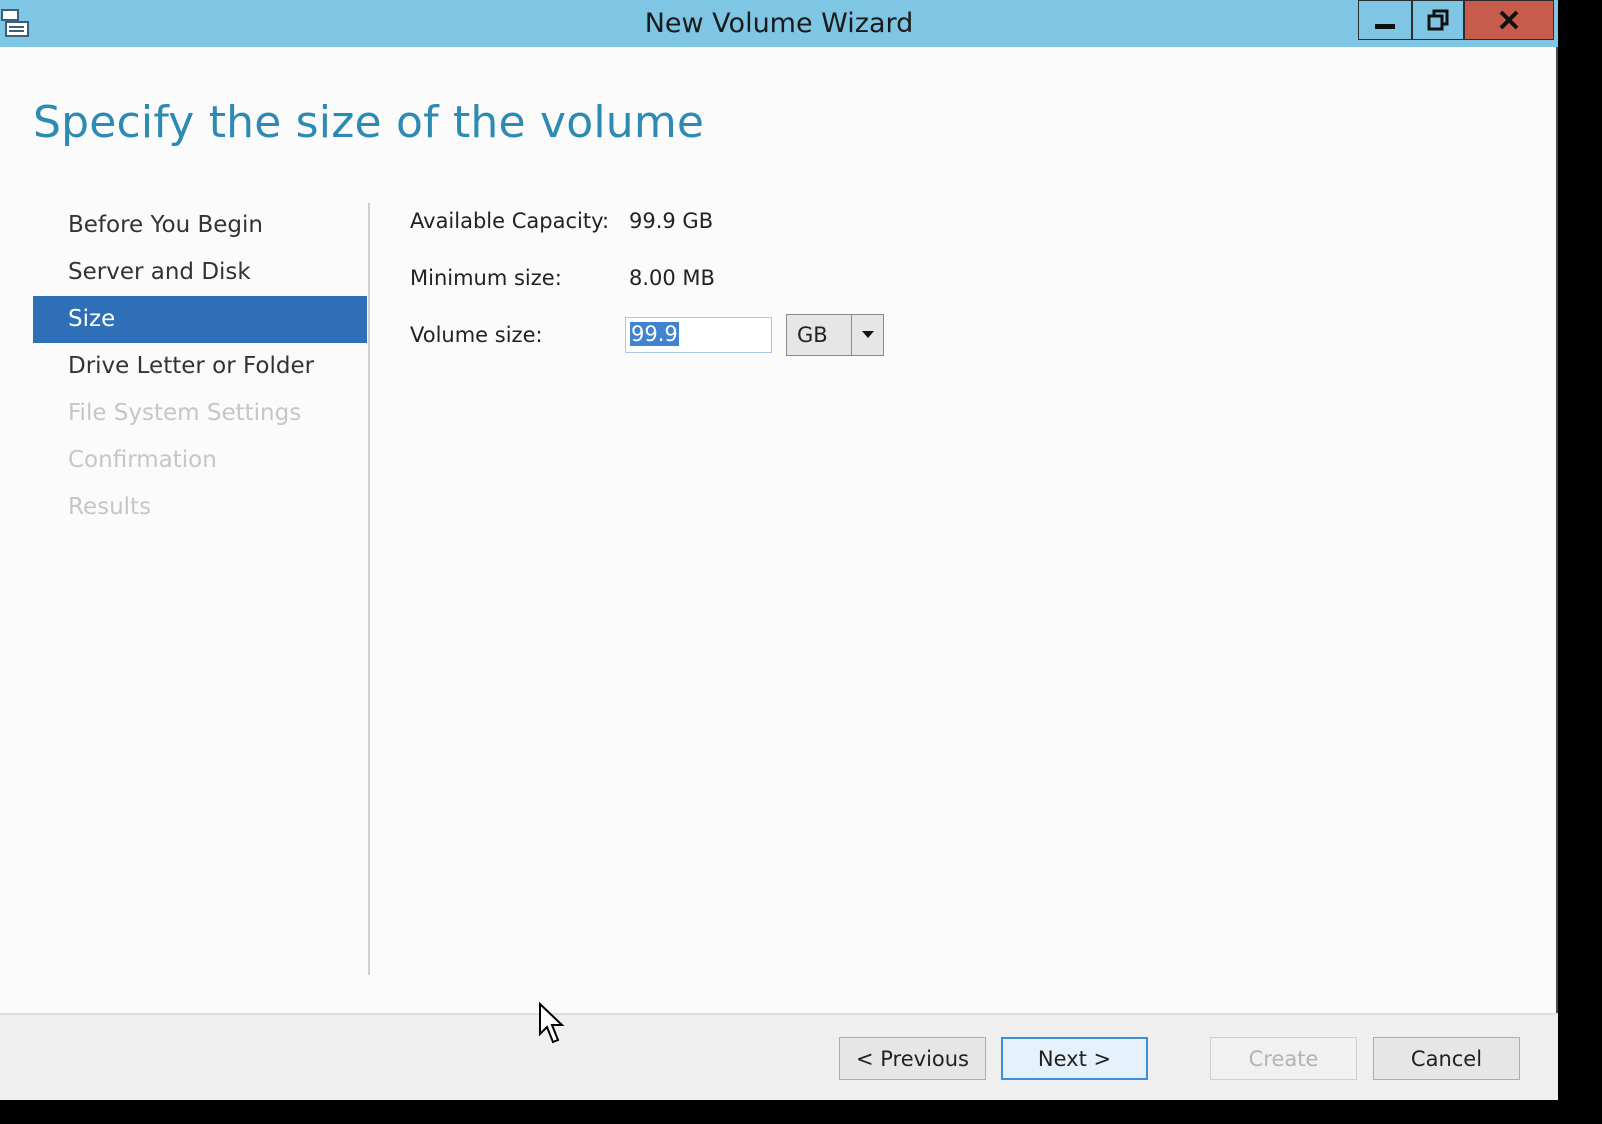 The width and height of the screenshot is (1602, 1124). I want to click on create-button: Create, so click(1283, 1058).